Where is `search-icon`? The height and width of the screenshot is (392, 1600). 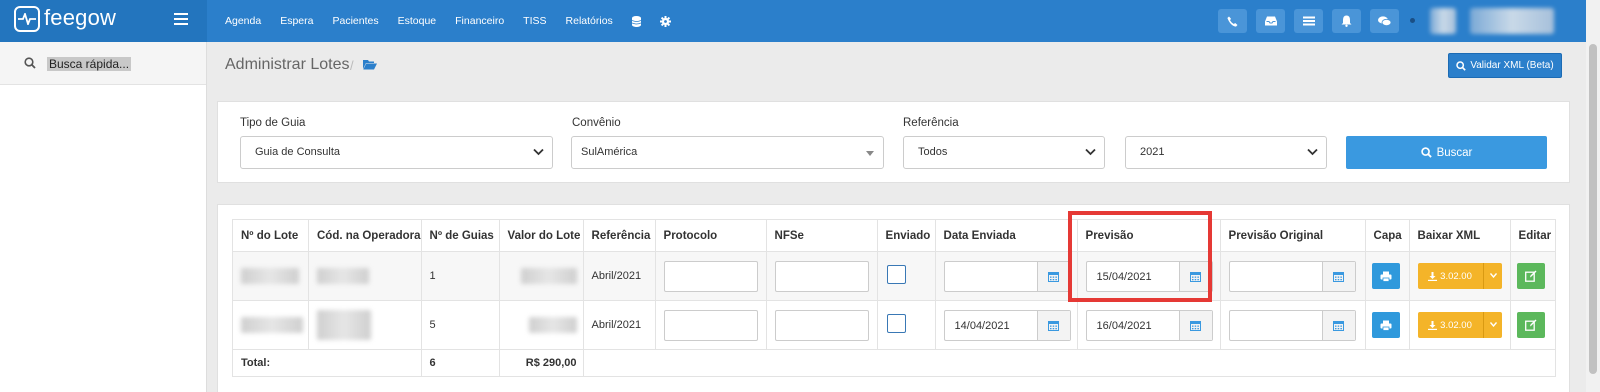 search-icon is located at coordinates (1426, 152).